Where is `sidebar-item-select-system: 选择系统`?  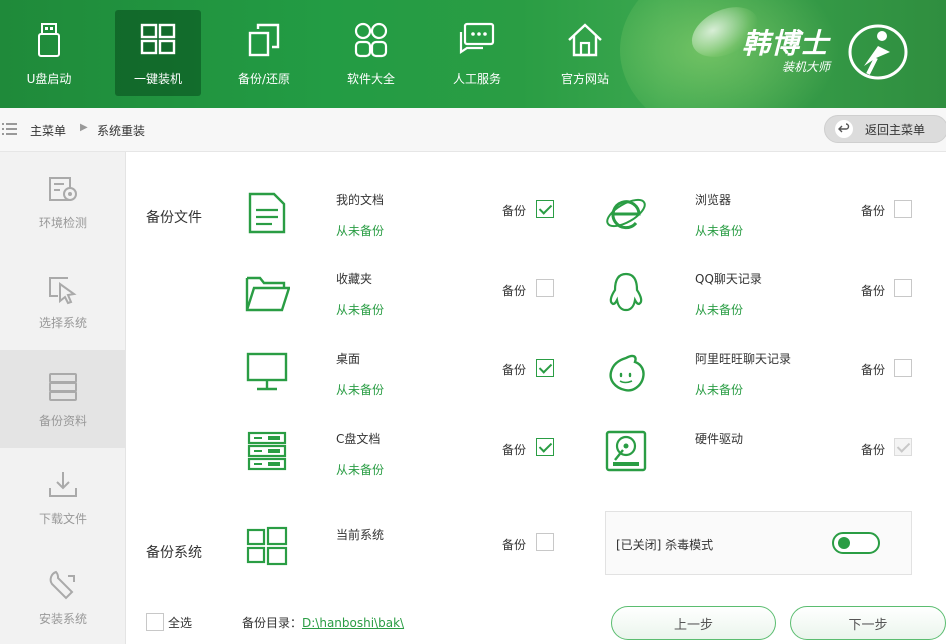
sidebar-item-select-system: 选择系统 is located at coordinates (63, 301).